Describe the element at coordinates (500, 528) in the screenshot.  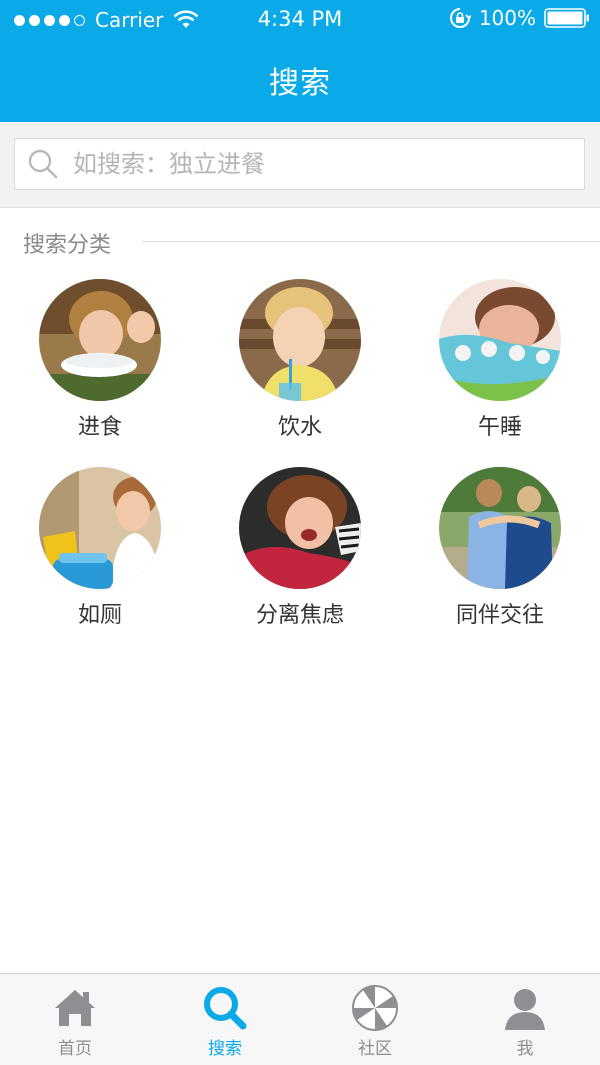
I see `peer-interaction-photo` at that location.